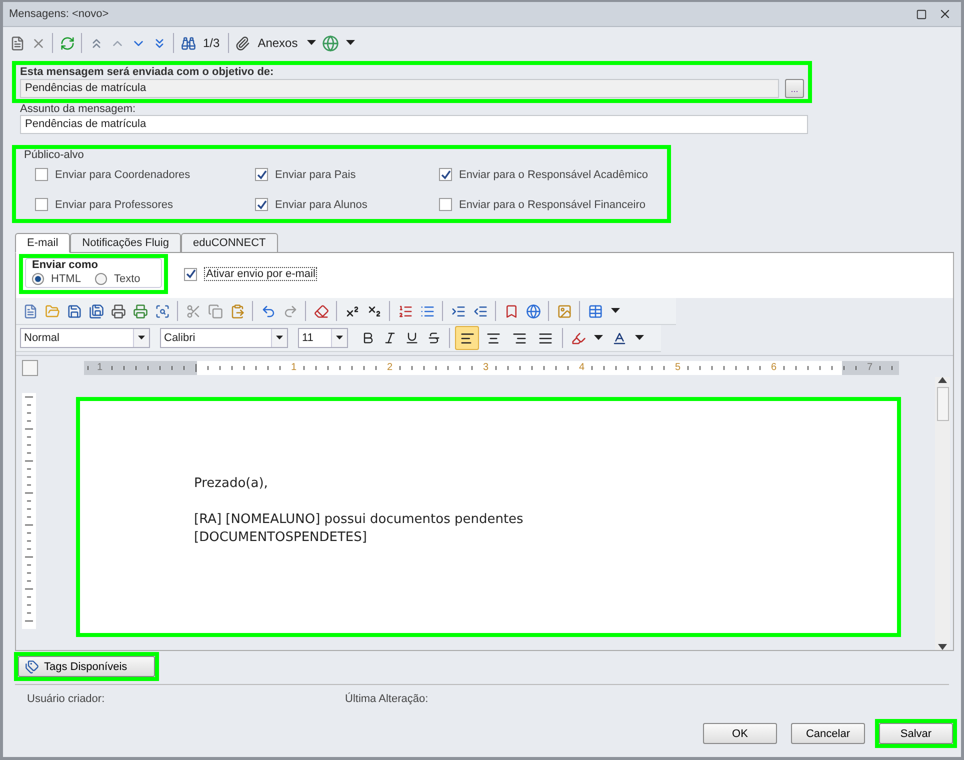 The width and height of the screenshot is (964, 760). Describe the element at coordinates (315, 174) in the screenshot. I see `checkbox-label: Enviar para Pais` at that location.